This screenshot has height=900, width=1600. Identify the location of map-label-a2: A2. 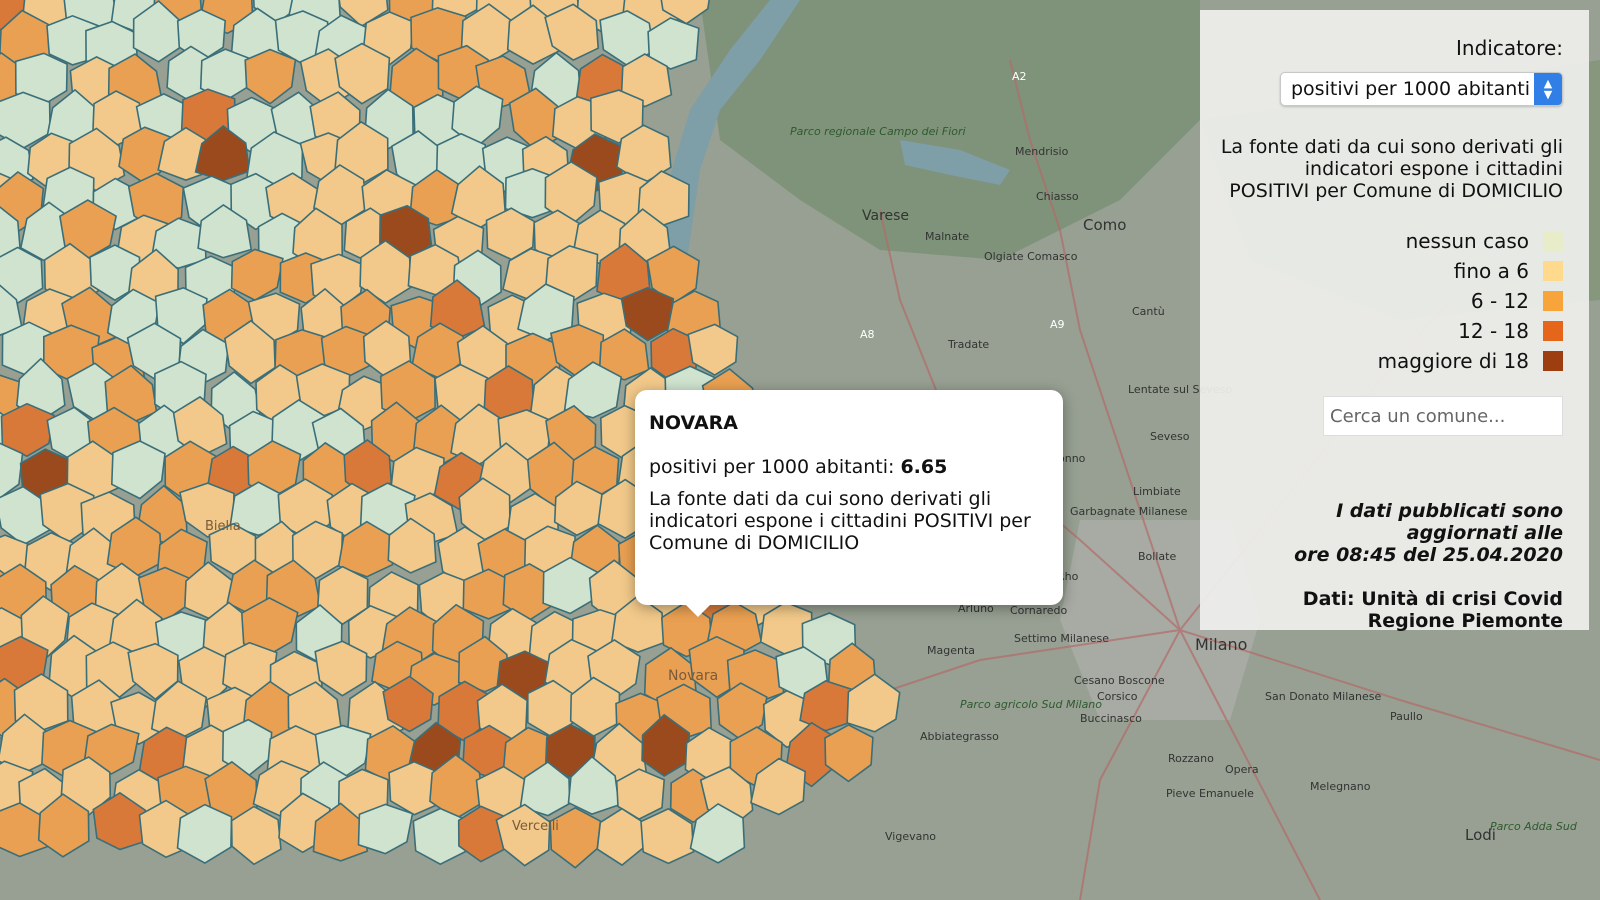
(1019, 76).